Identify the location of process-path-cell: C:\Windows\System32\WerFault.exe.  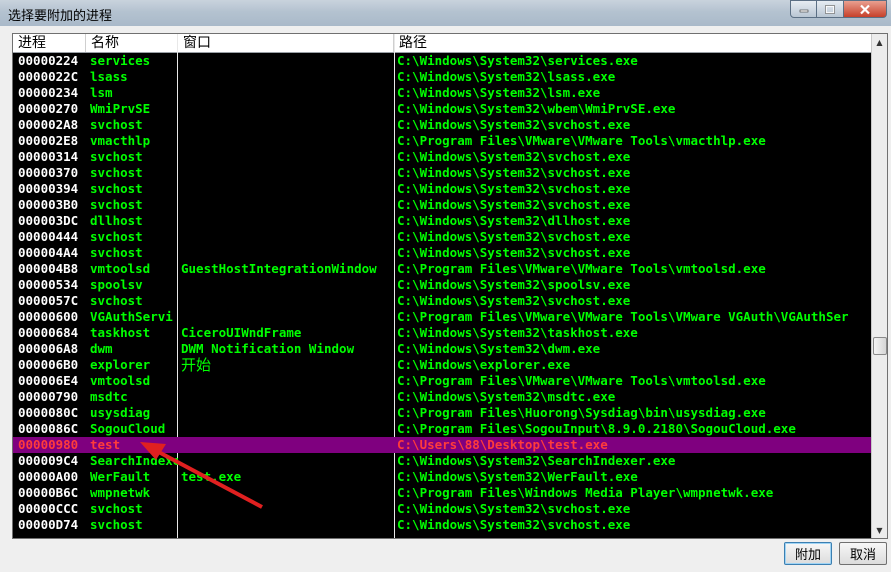
(517, 476).